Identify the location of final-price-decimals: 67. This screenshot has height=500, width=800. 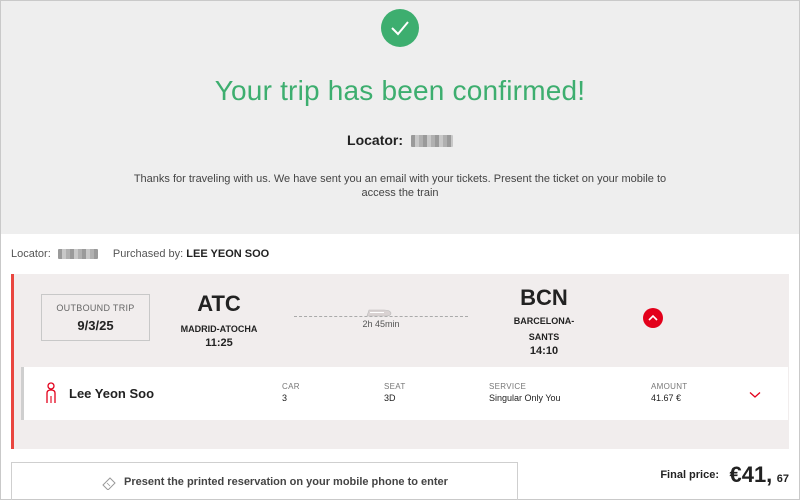
(782, 479).